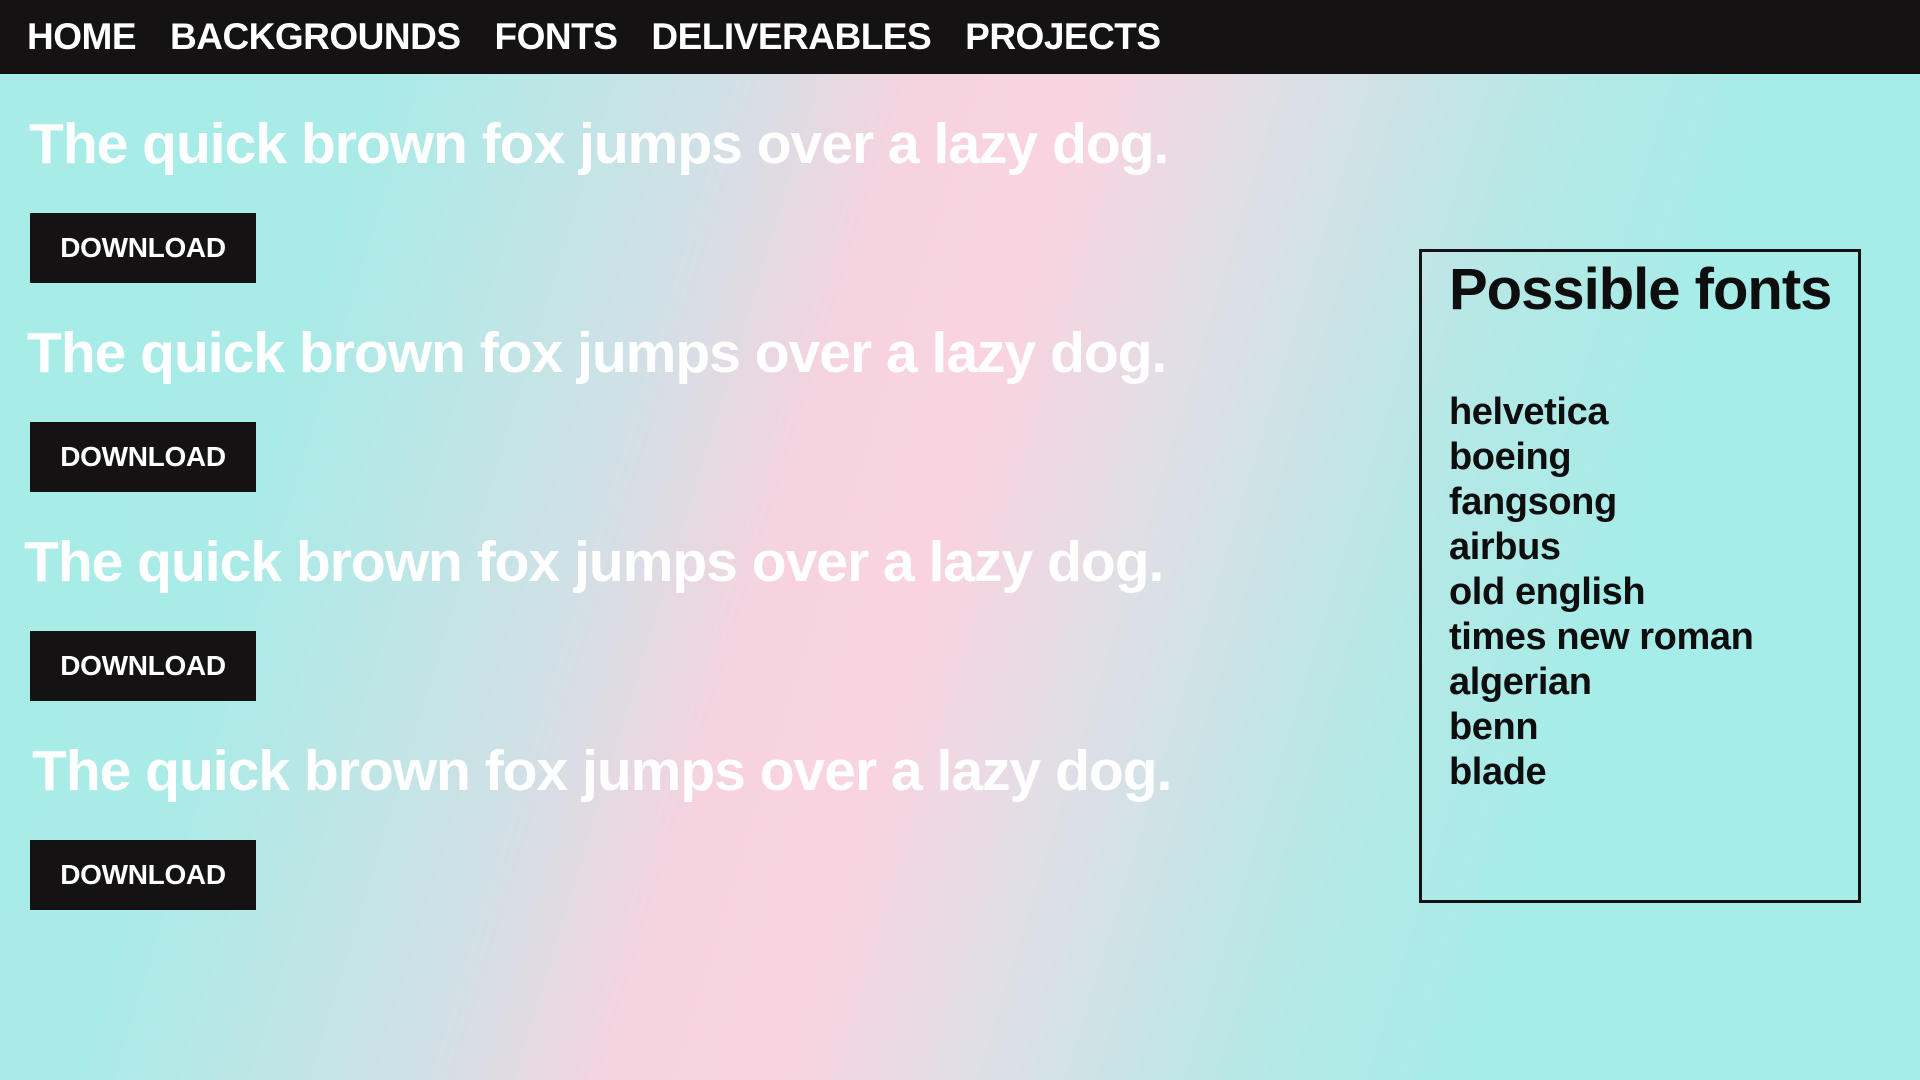 Image resolution: width=1920 pixels, height=1080 pixels. I want to click on nav-deliverables: DELIVERABLES, so click(791, 37).